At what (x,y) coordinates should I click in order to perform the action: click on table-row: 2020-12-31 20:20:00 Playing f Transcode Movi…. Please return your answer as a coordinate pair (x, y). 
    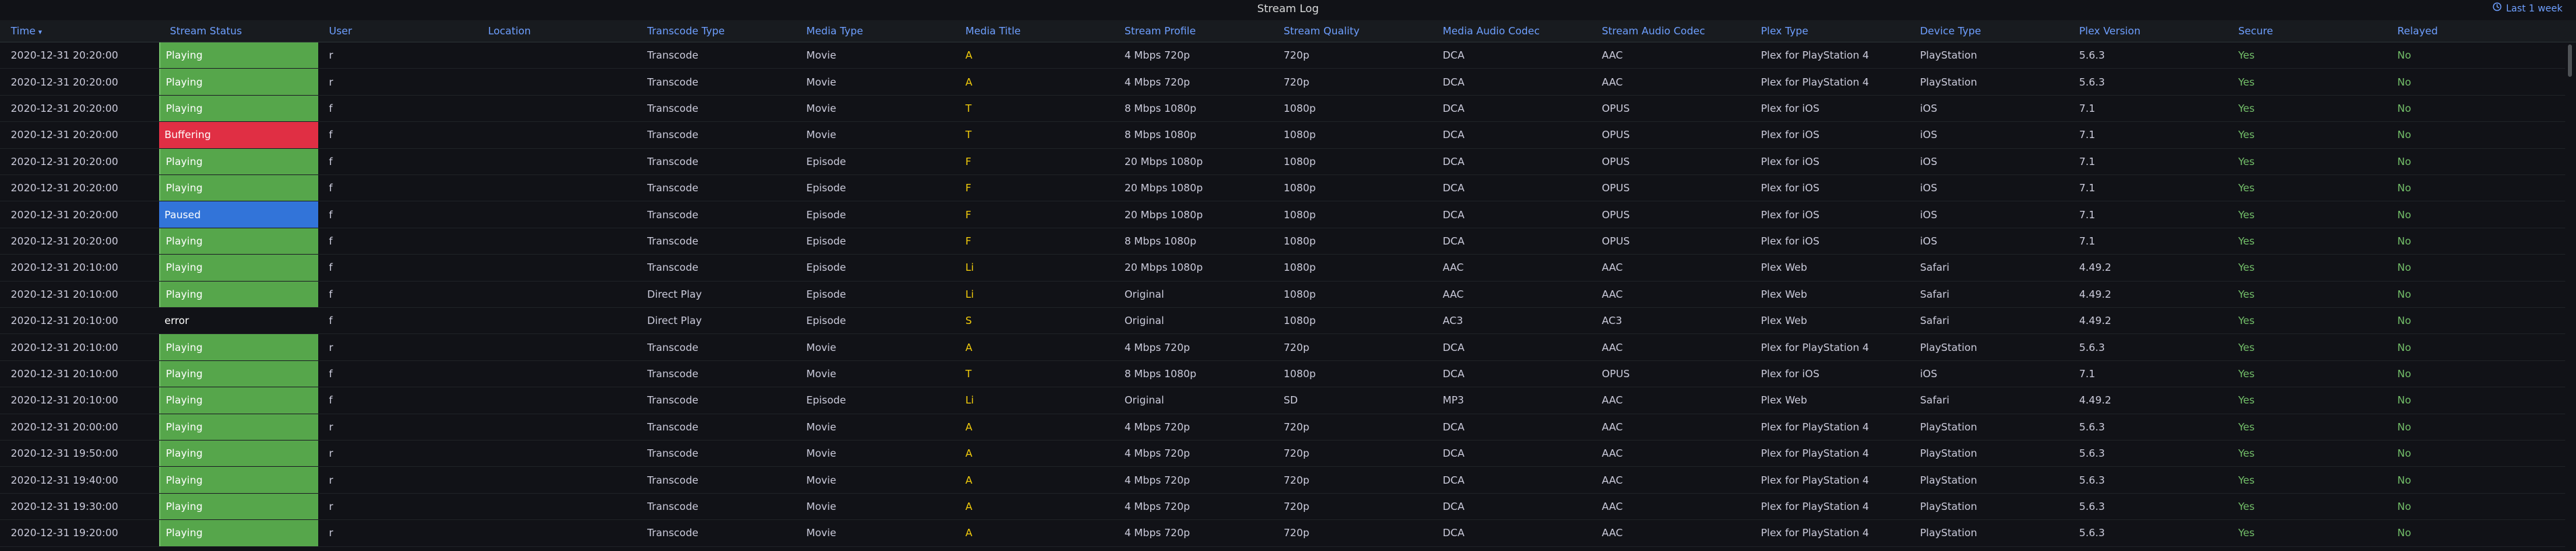
    Looking at the image, I should click on (1282, 109).